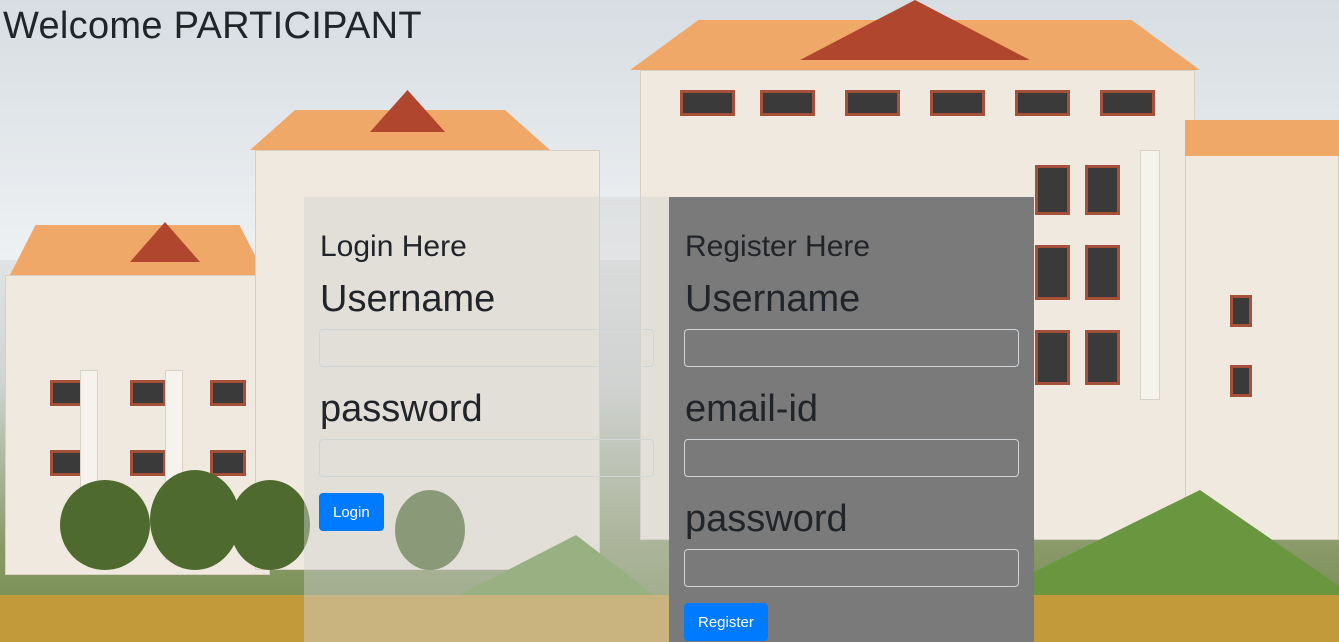 This screenshot has width=1339, height=642. I want to click on register-username-input, so click(851, 348).